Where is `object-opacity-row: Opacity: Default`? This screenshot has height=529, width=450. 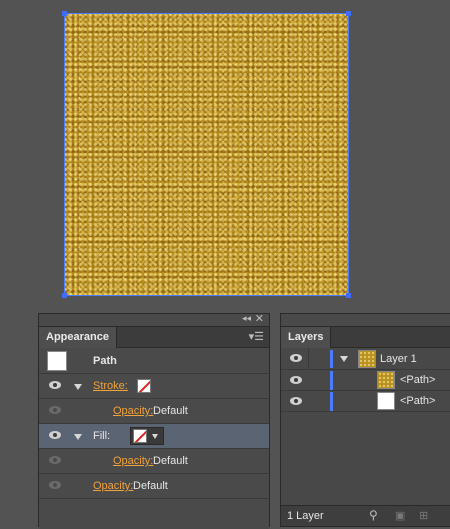
object-opacity-row: Opacity: Default is located at coordinates (154, 486).